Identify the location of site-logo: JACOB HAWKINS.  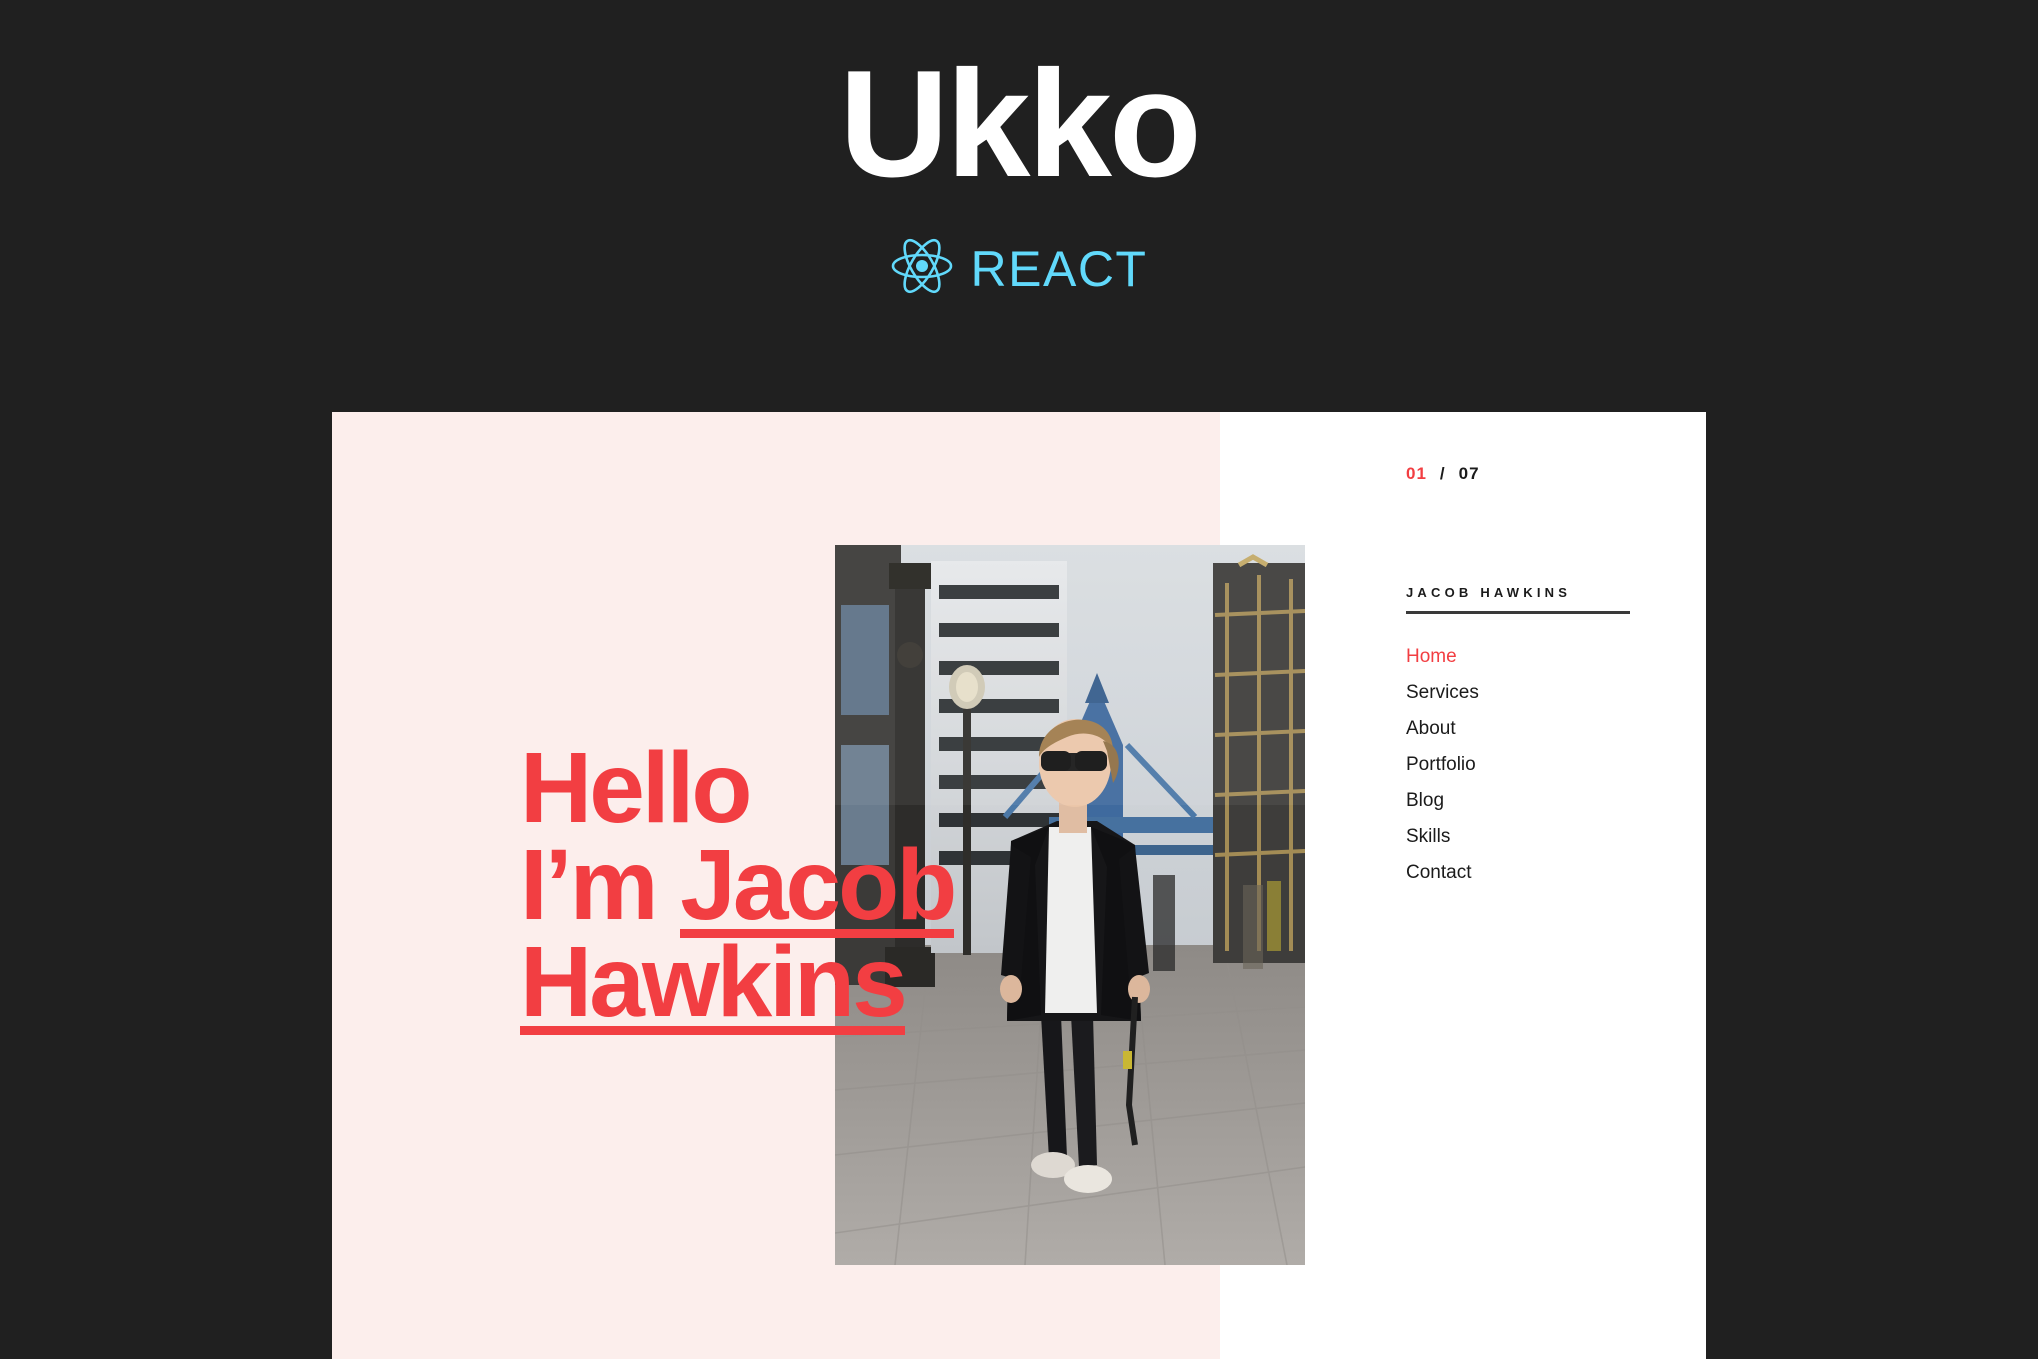
(1520, 599).